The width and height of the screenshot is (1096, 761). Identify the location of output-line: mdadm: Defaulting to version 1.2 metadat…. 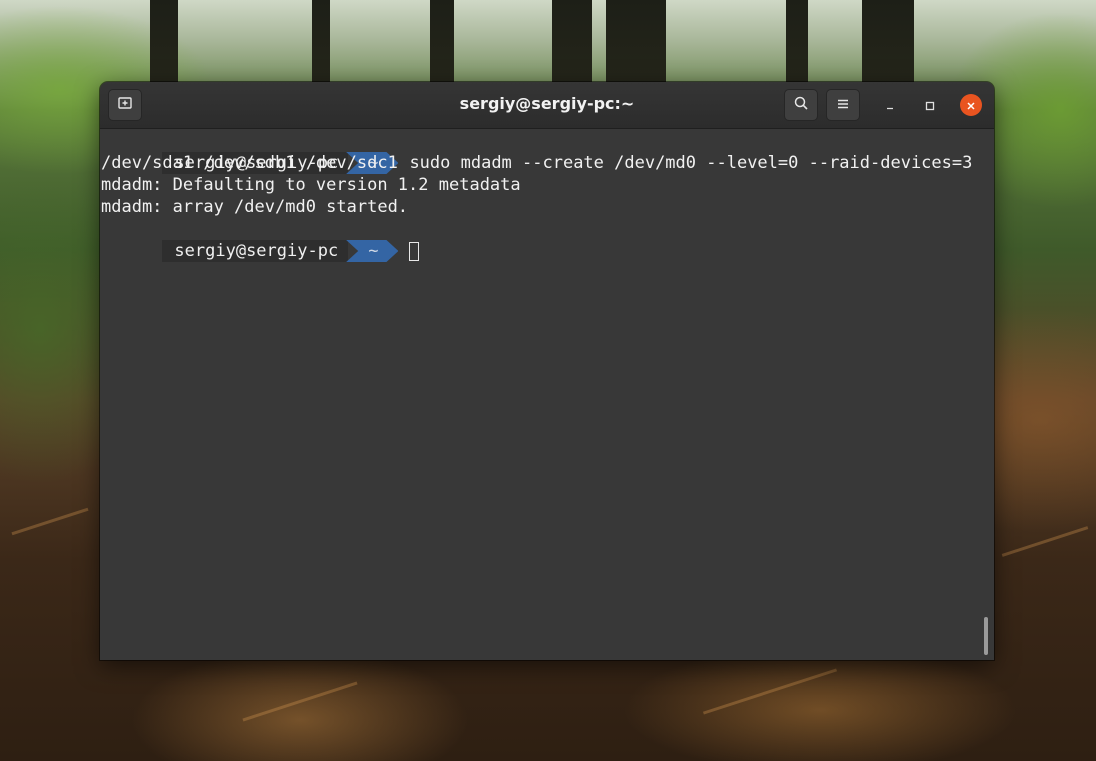
(311, 185).